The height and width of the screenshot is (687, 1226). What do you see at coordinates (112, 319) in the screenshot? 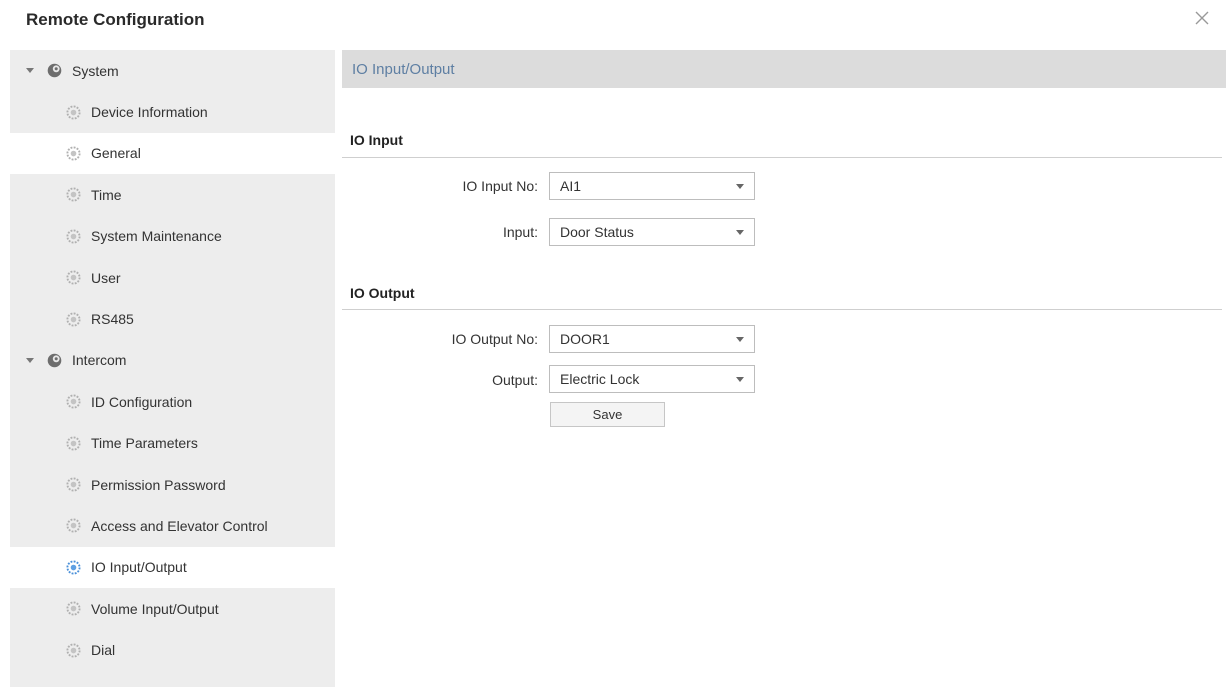
I see `sidebar-item-label: RS485` at bounding box center [112, 319].